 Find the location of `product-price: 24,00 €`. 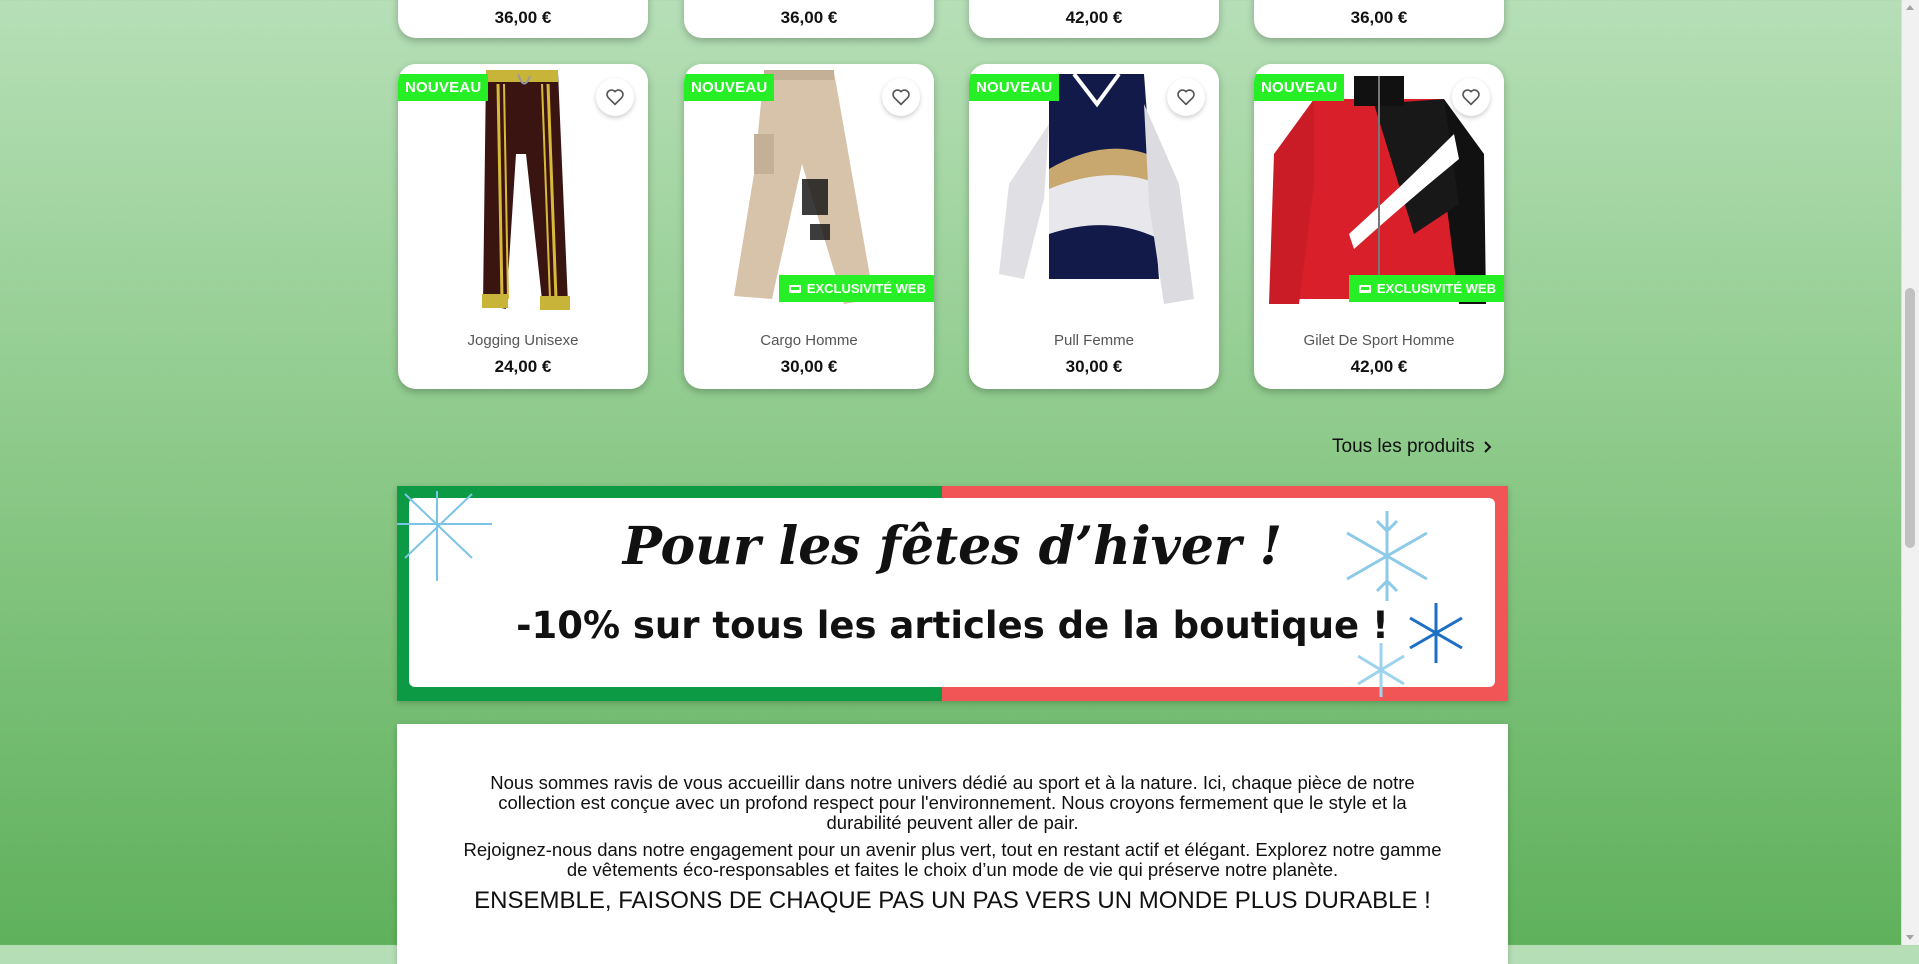

product-price: 24,00 € is located at coordinates (523, 366).